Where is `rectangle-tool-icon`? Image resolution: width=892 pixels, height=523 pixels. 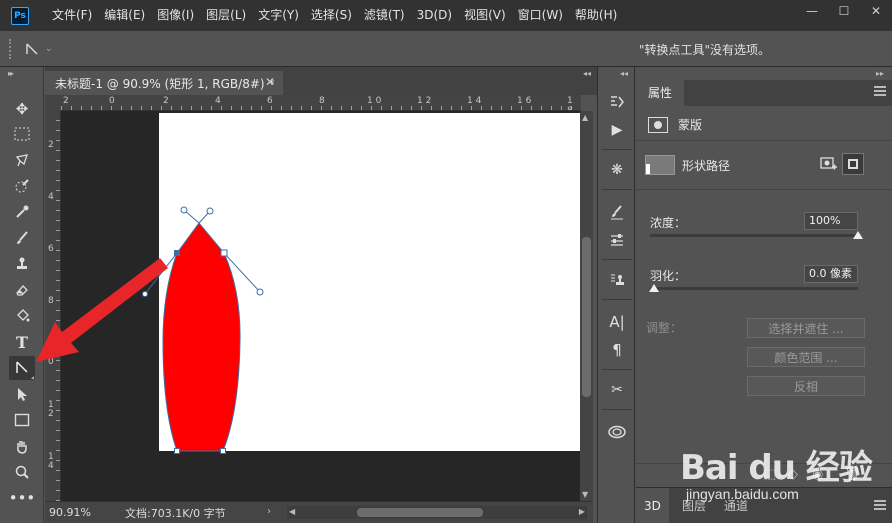
rectangle-tool-icon is located at coordinates (22, 420).